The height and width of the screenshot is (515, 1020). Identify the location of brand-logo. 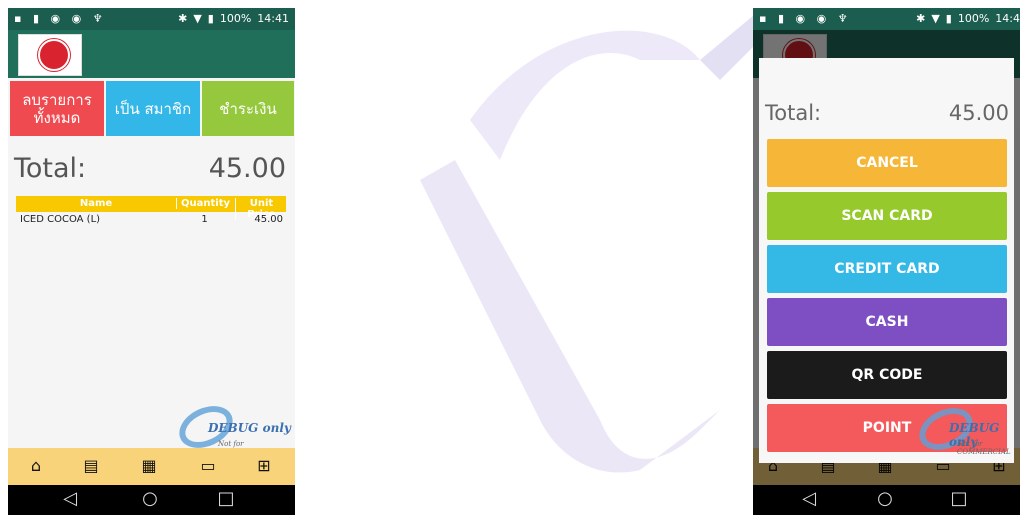
(50, 55).